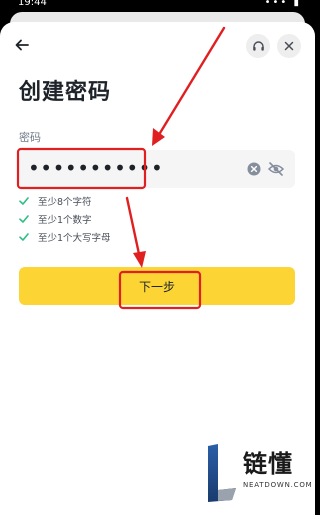 This screenshot has height=515, width=320. I want to click on rule-min-length: 至少8个字符, so click(55, 201).